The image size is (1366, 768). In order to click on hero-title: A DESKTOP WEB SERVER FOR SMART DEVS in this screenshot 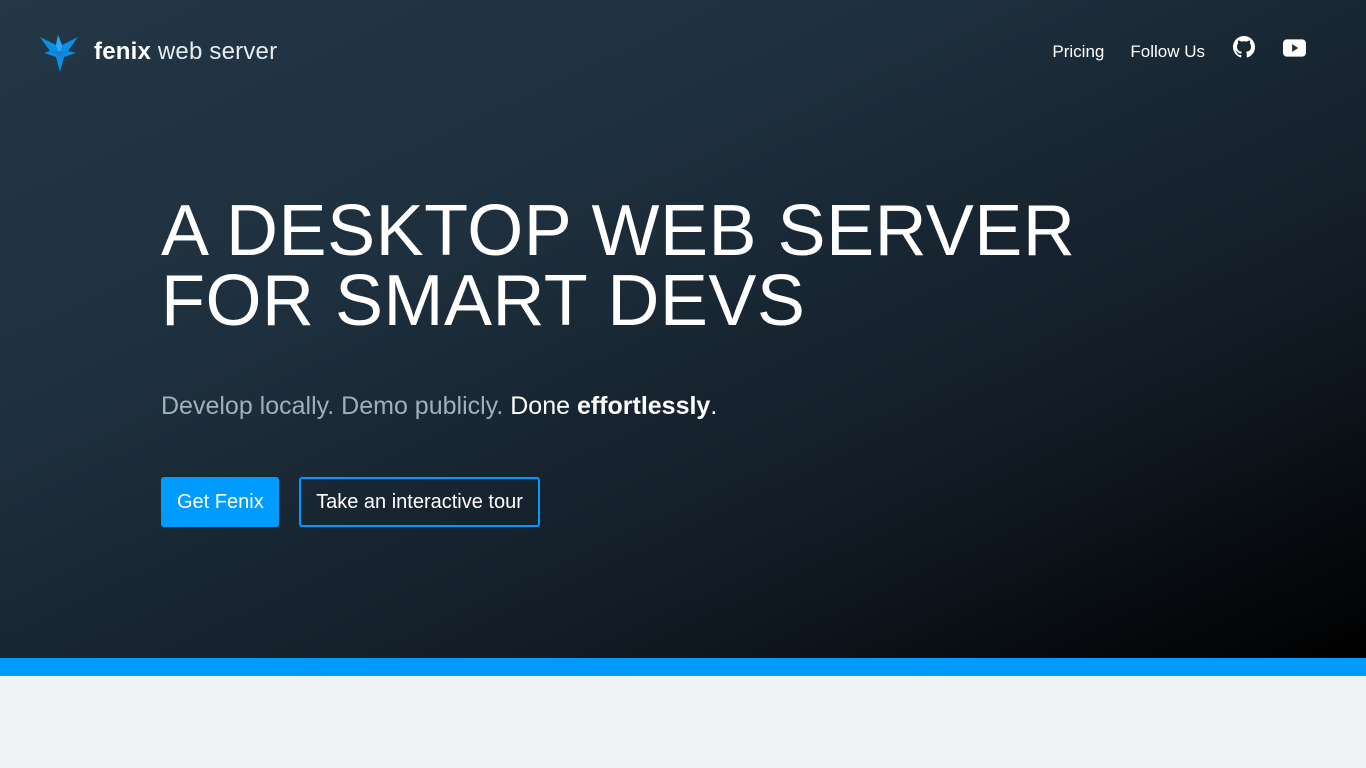, I will do `click(661, 266)`.